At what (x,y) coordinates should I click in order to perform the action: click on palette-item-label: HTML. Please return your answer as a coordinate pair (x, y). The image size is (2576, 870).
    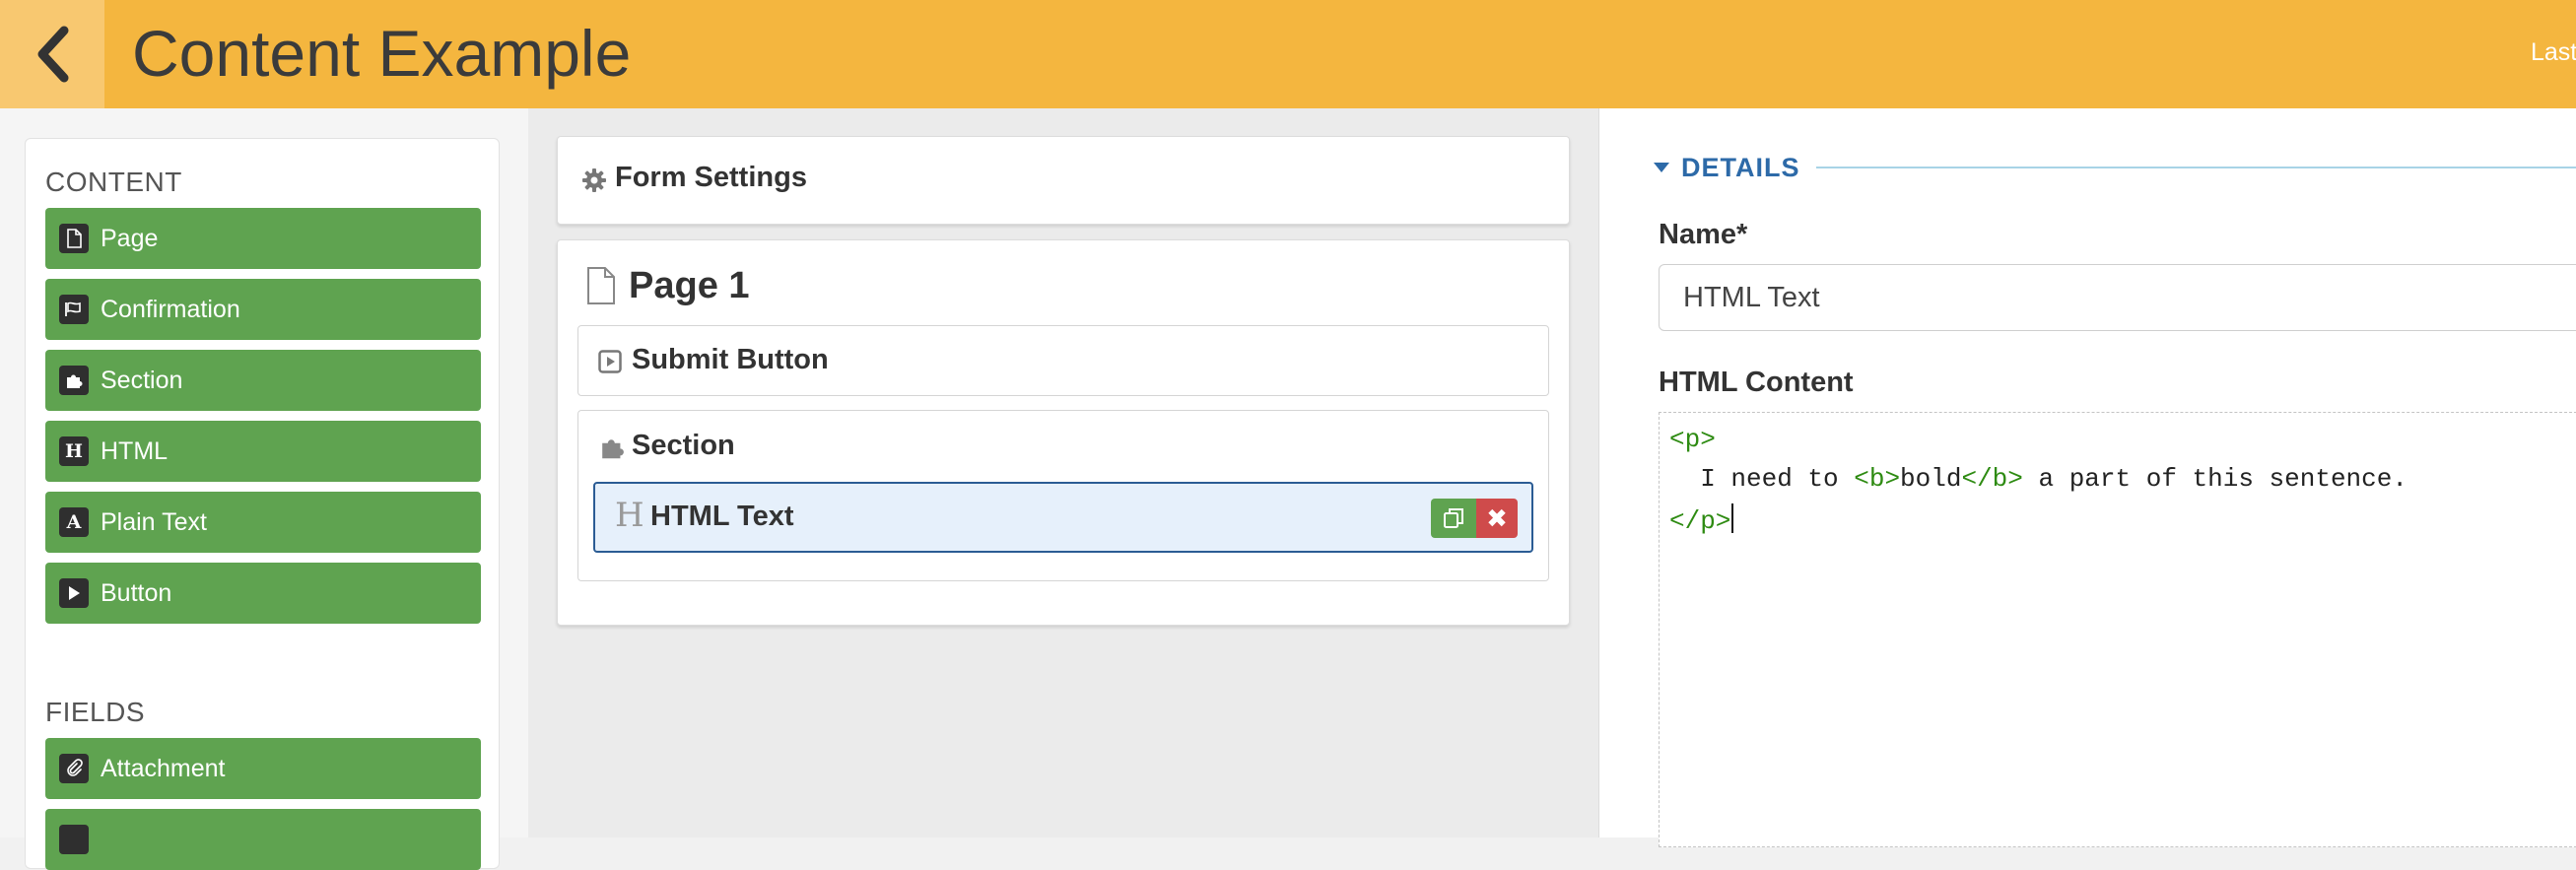
    Looking at the image, I should click on (135, 450).